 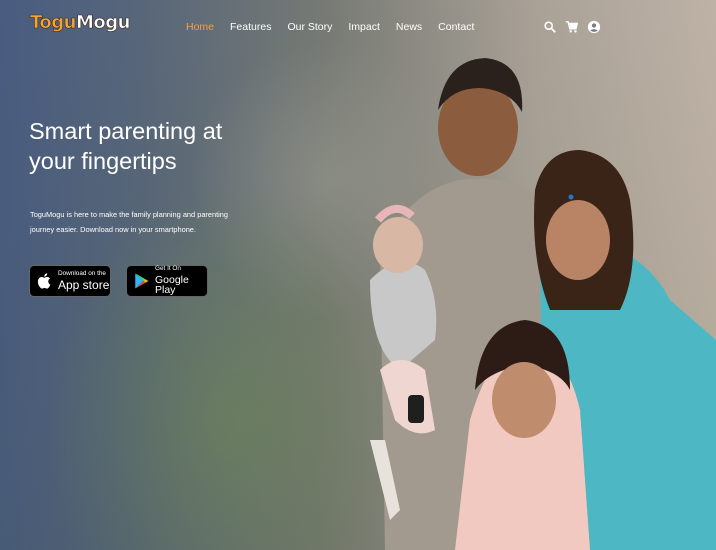 I want to click on google-play-small-label: Get It On, so click(x=168, y=269).